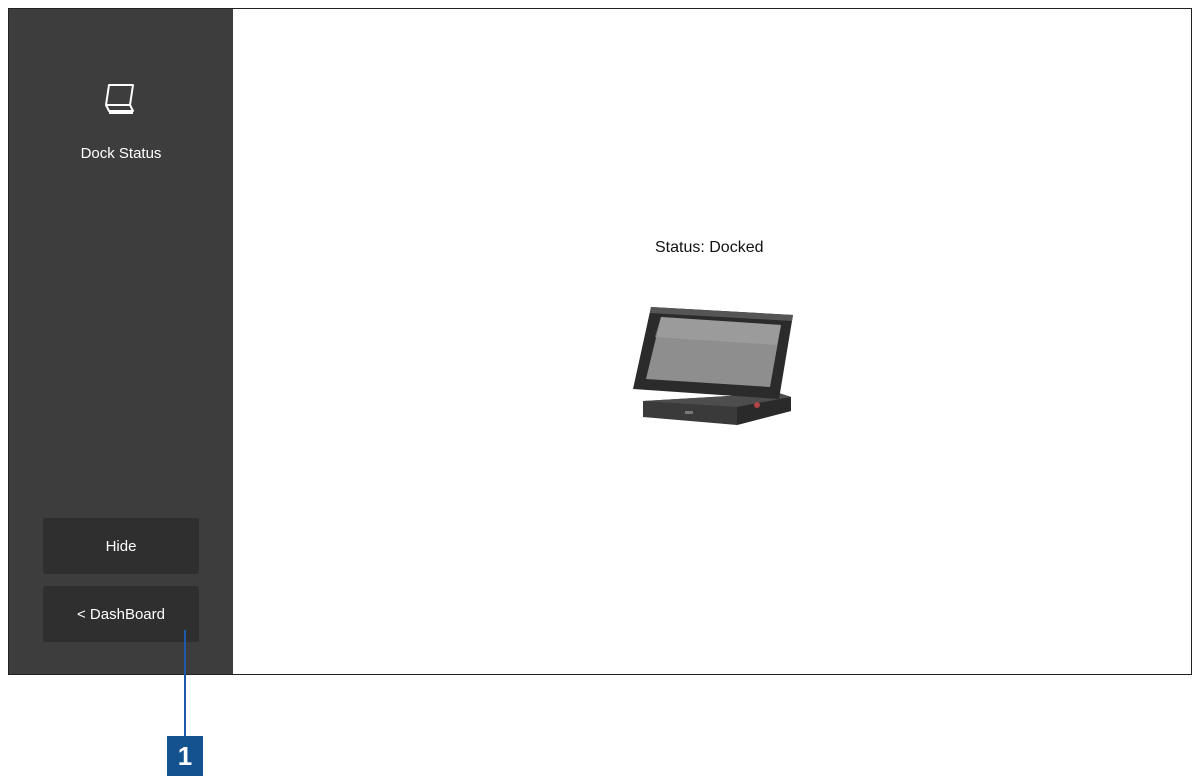  I want to click on dock-status-label: Dock Status, so click(121, 153).